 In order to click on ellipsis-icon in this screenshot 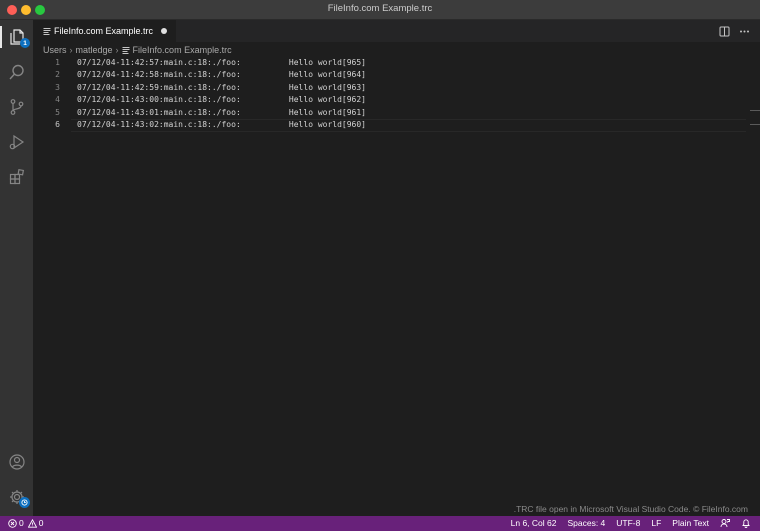, I will do `click(744, 31)`.